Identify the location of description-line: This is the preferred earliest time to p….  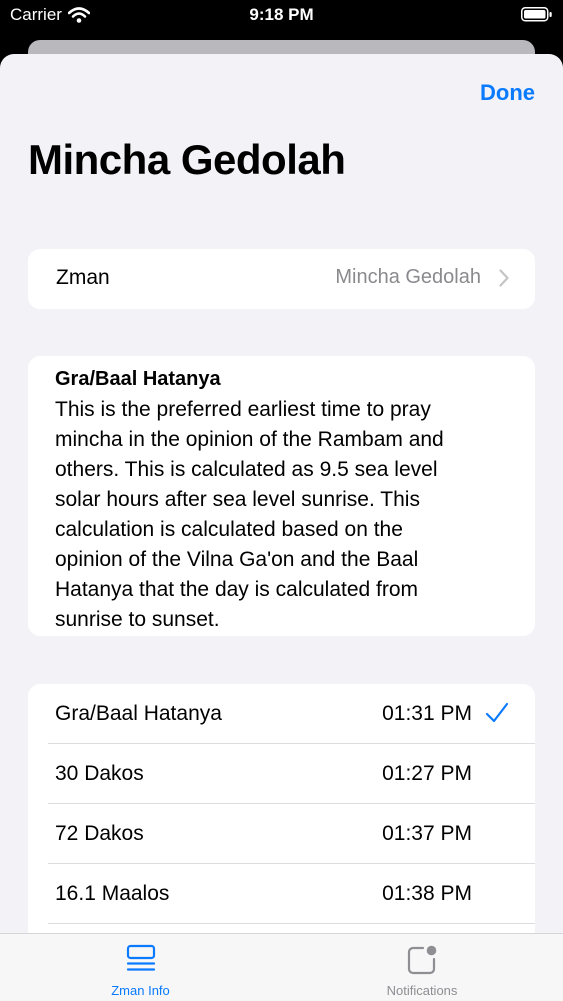
(243, 409).